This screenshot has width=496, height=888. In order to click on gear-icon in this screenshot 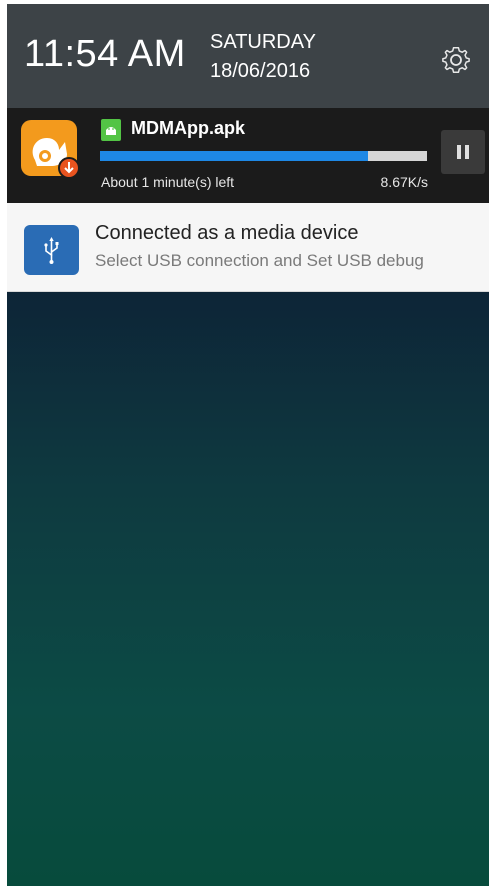, I will do `click(456, 60)`.